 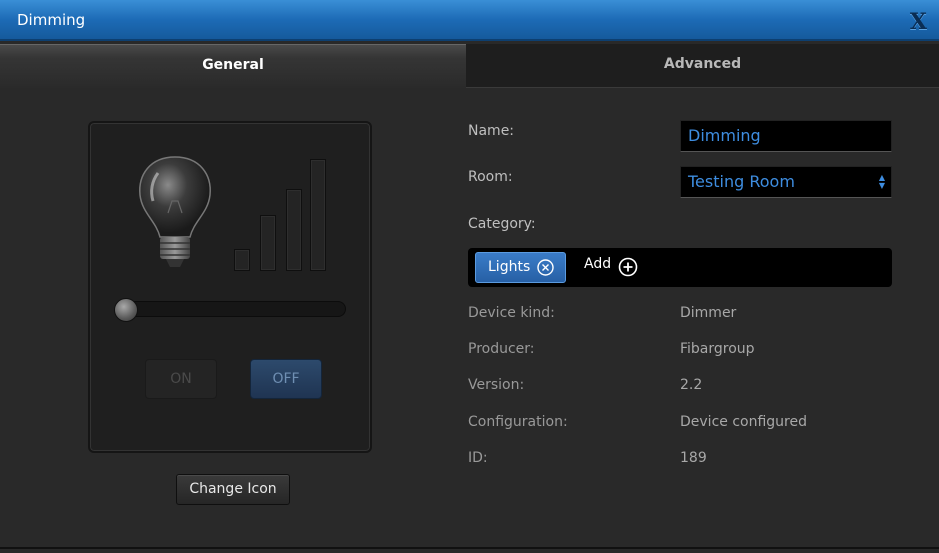 What do you see at coordinates (478, 458) in the screenshot?
I see `detail-label: ID:` at bounding box center [478, 458].